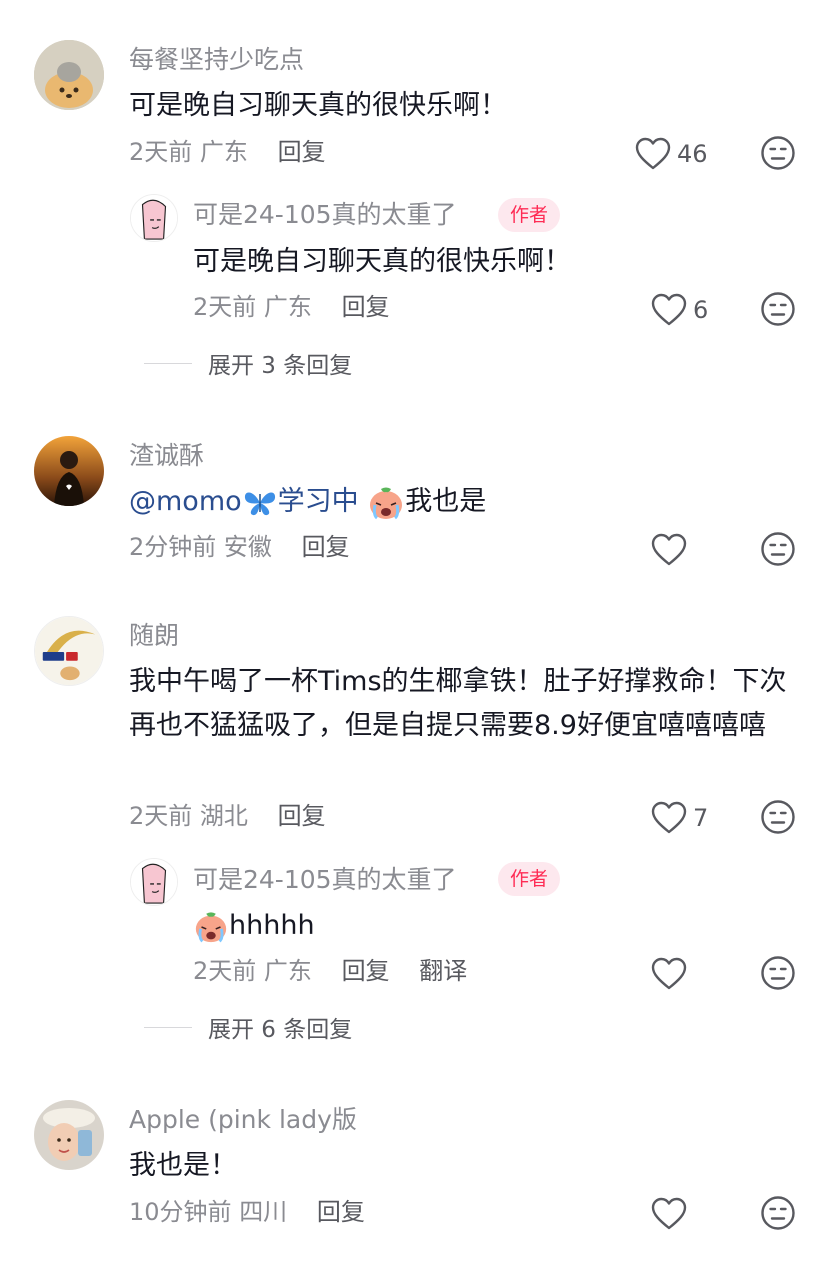 This screenshot has height=1262, width=828. What do you see at coordinates (701, 818) in the screenshot?
I see `like-count: 7` at bounding box center [701, 818].